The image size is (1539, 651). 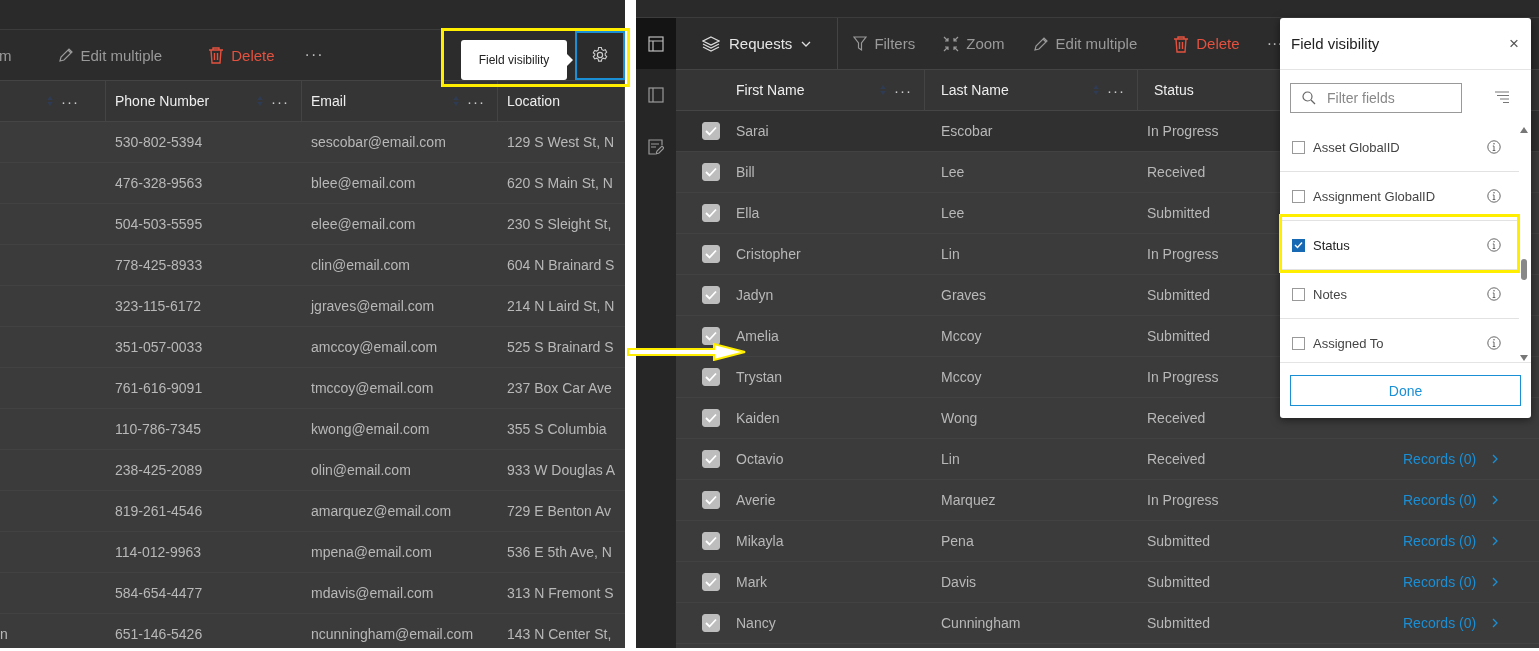 What do you see at coordinates (1376, 98) in the screenshot?
I see `filter-field: Filter fields` at bounding box center [1376, 98].